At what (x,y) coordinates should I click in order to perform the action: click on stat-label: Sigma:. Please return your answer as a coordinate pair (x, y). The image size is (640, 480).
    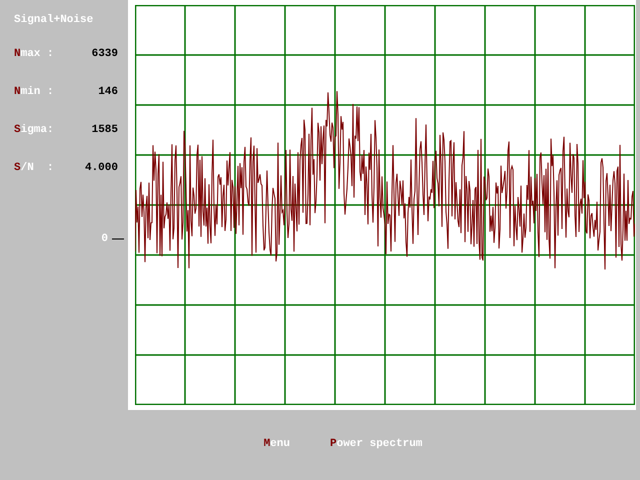
    Looking at the image, I should click on (34, 131).